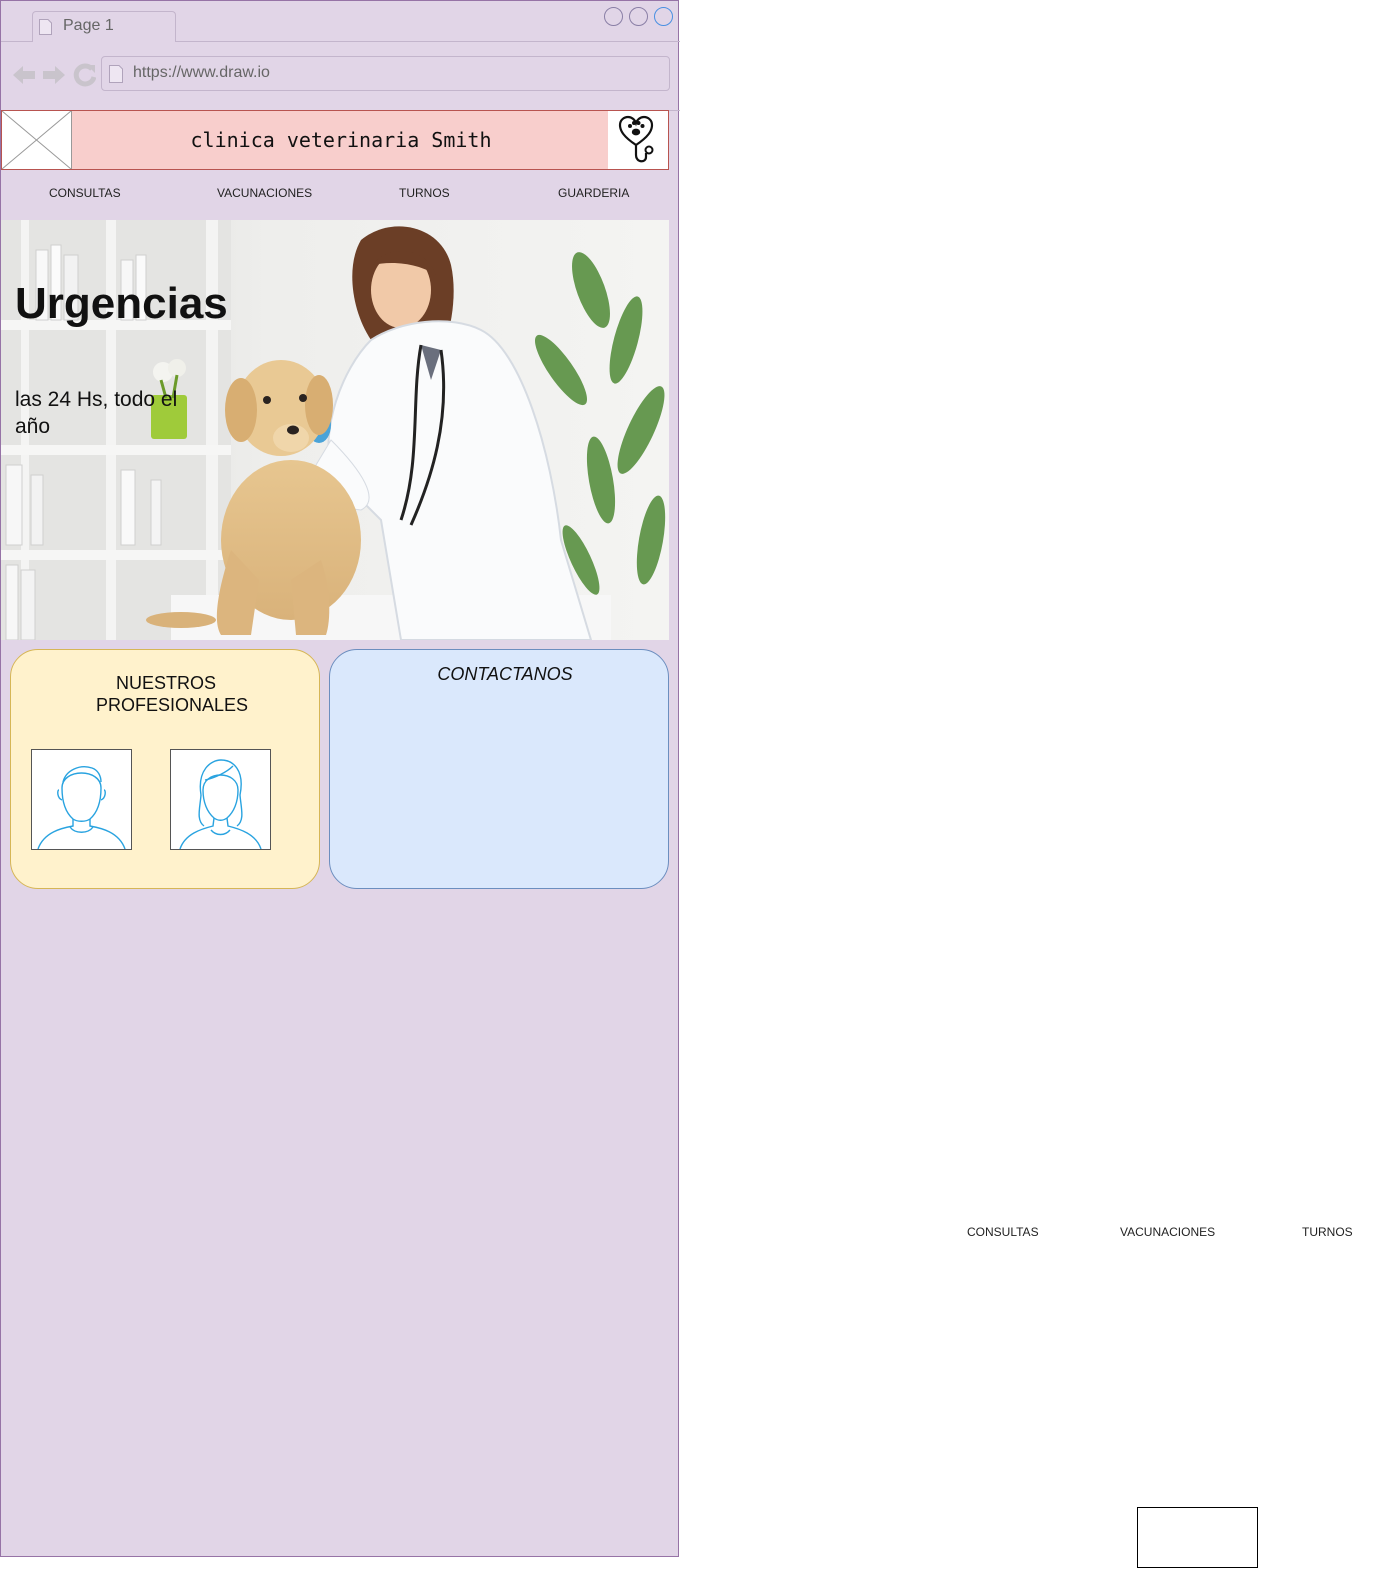 Image resolution: width=1381 pixels, height=1571 pixels. What do you see at coordinates (85, 193) in the screenshot?
I see `nav-consultas: CONSULTAS` at bounding box center [85, 193].